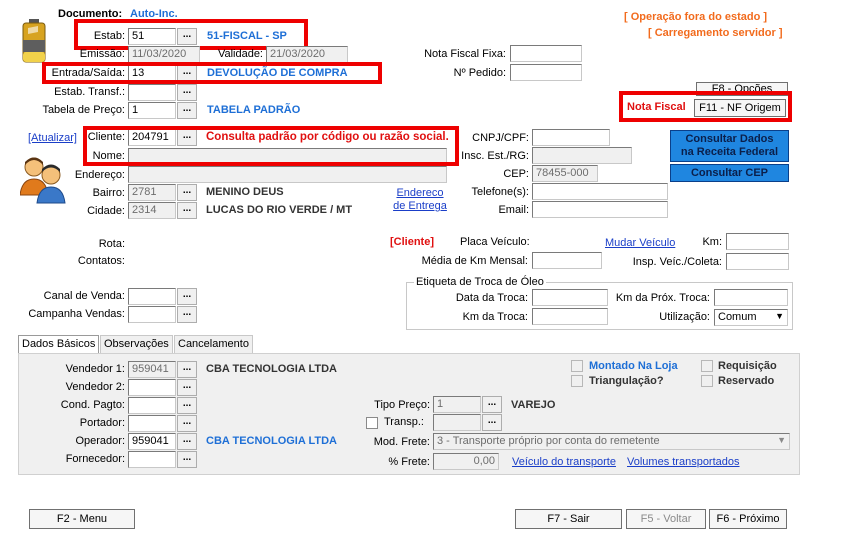  What do you see at coordinates (152, 110) in the screenshot?
I see `tabela-preco-input: 1` at bounding box center [152, 110].